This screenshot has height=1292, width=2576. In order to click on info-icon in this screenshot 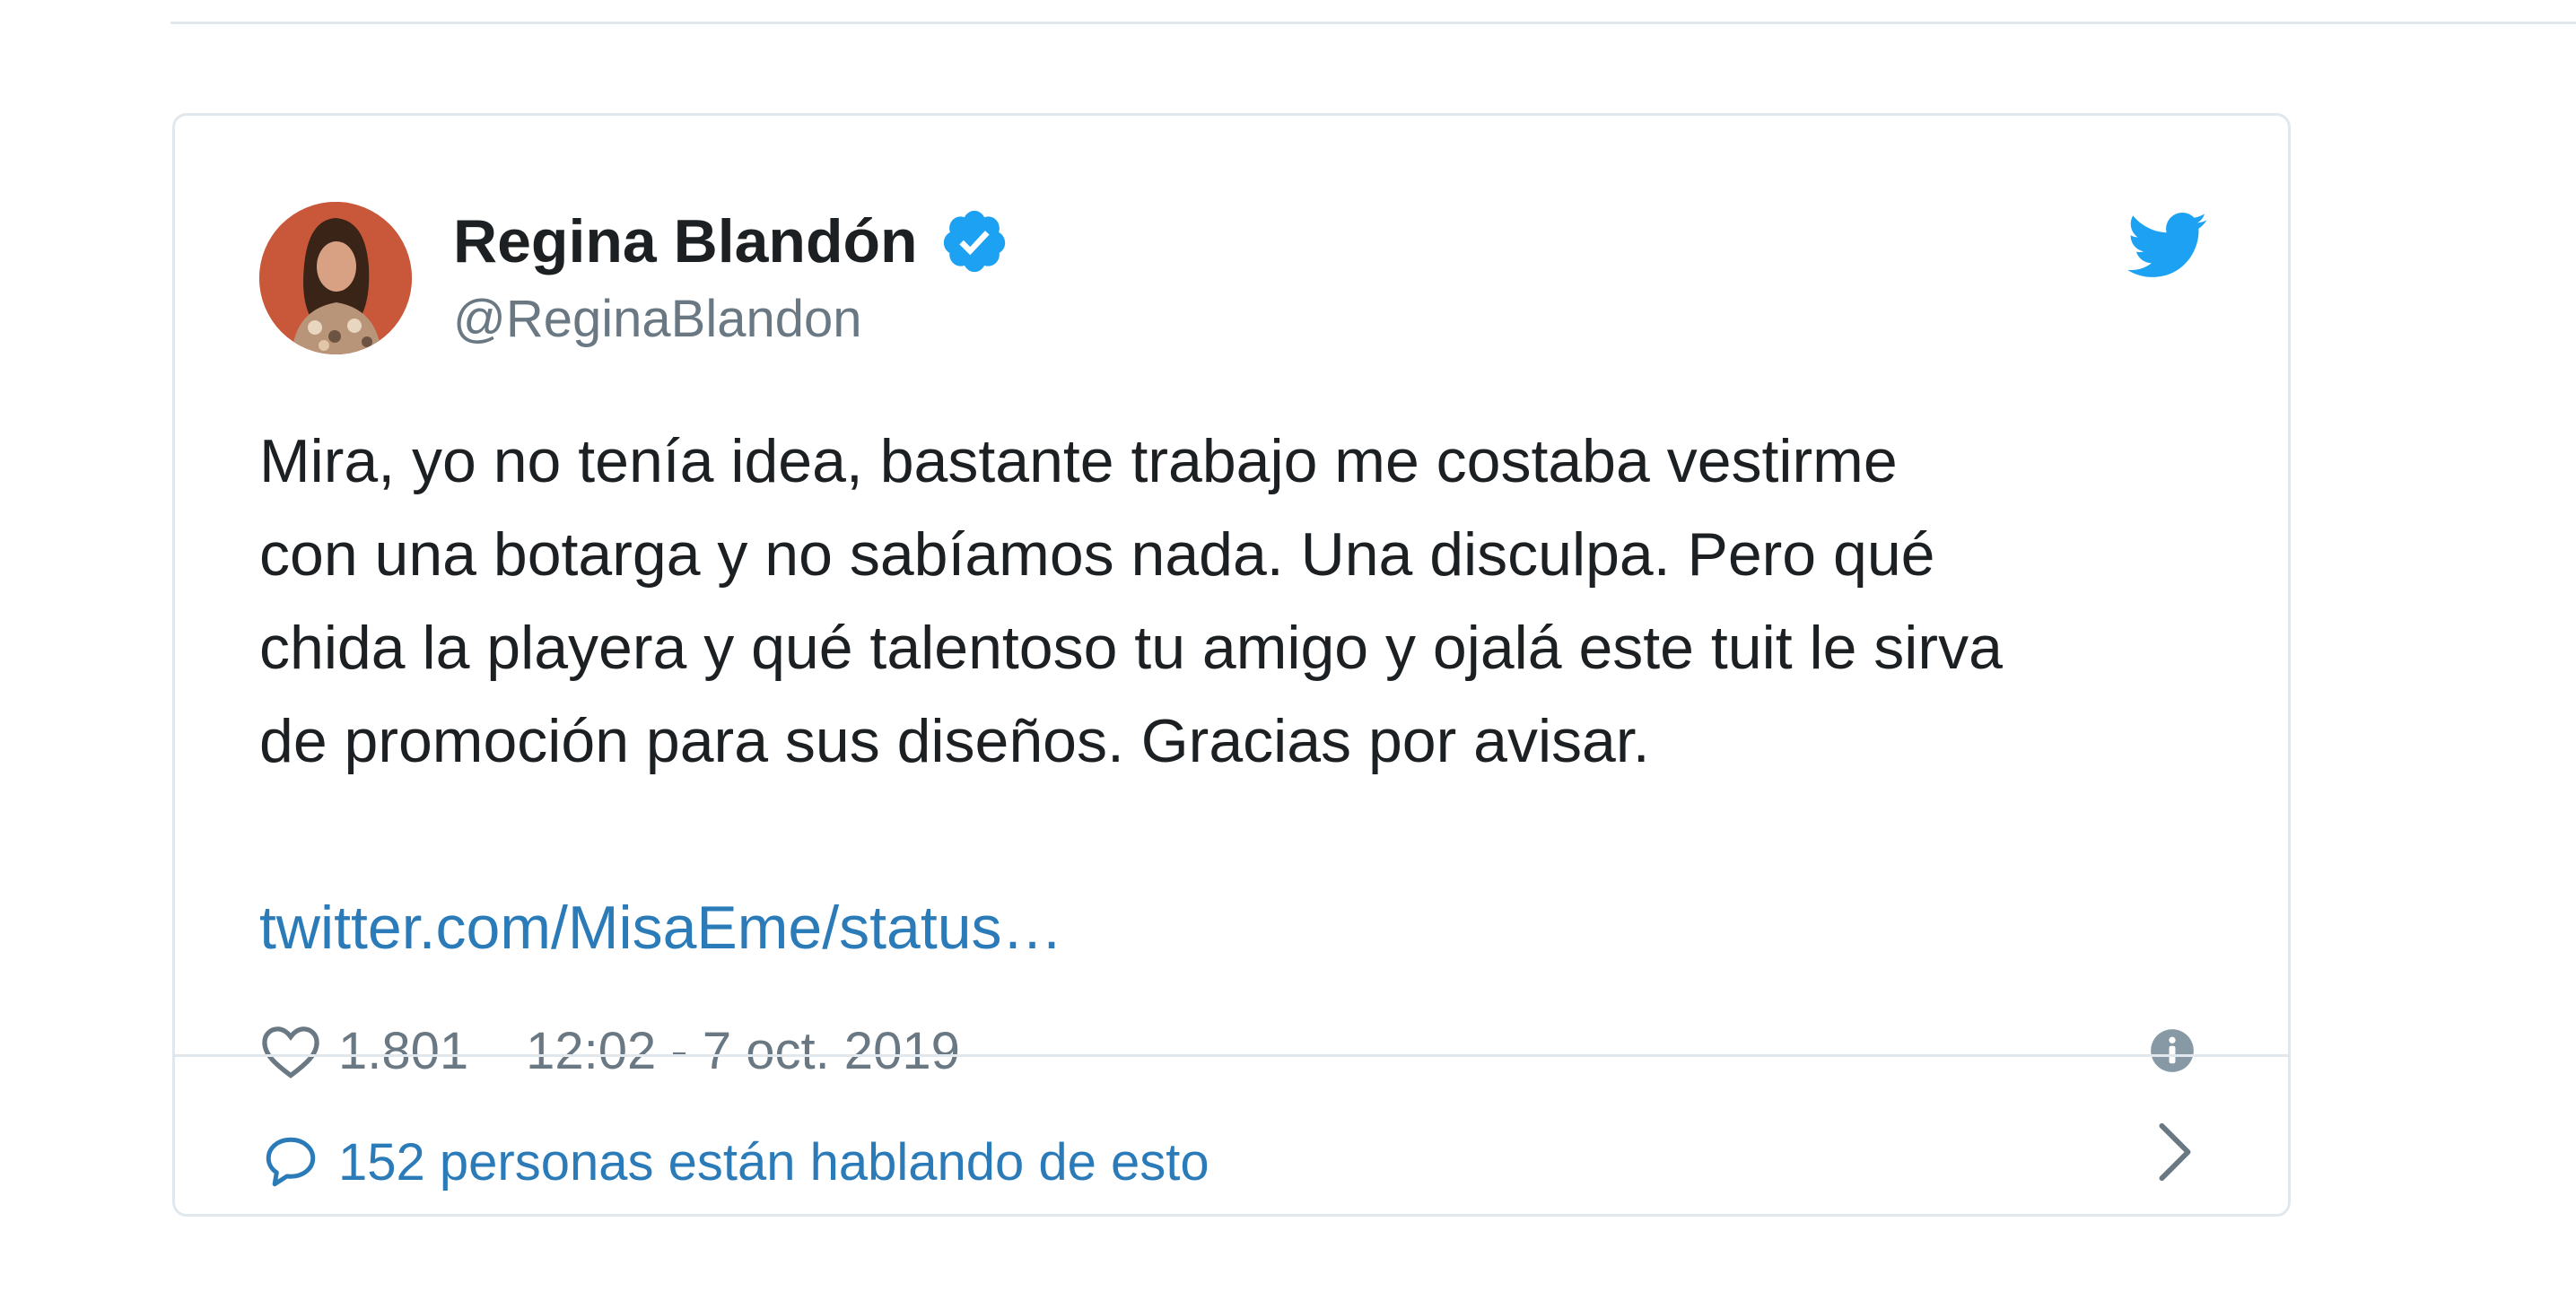, I will do `click(2172, 1050)`.